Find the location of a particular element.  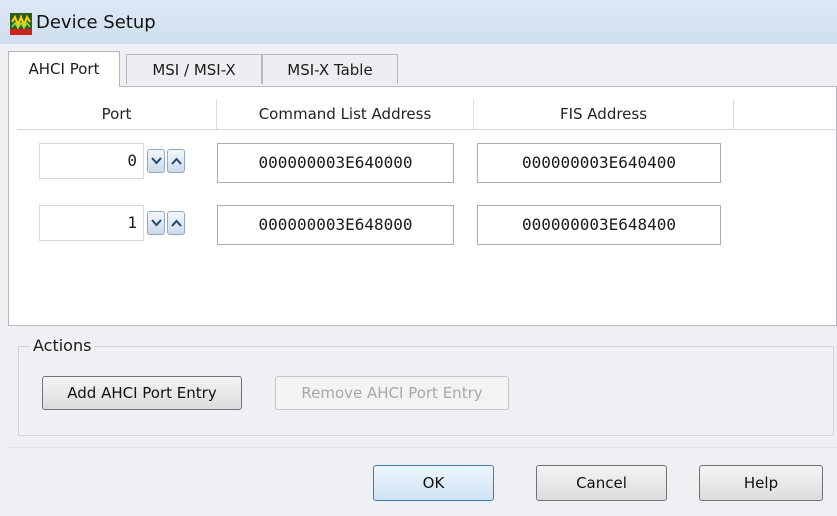

device-setup-icon is located at coordinates (21, 24).